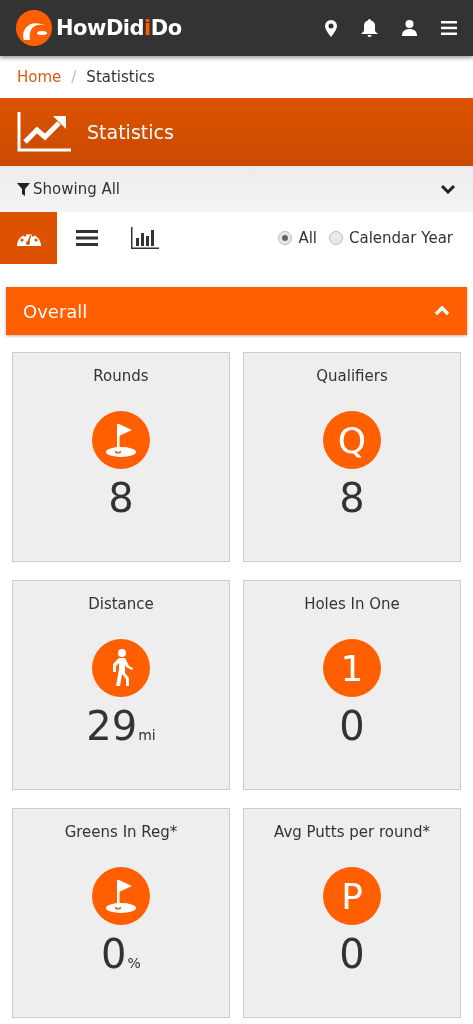 This screenshot has width=473, height=1024. I want to click on page-title: Statistics, so click(130, 132).